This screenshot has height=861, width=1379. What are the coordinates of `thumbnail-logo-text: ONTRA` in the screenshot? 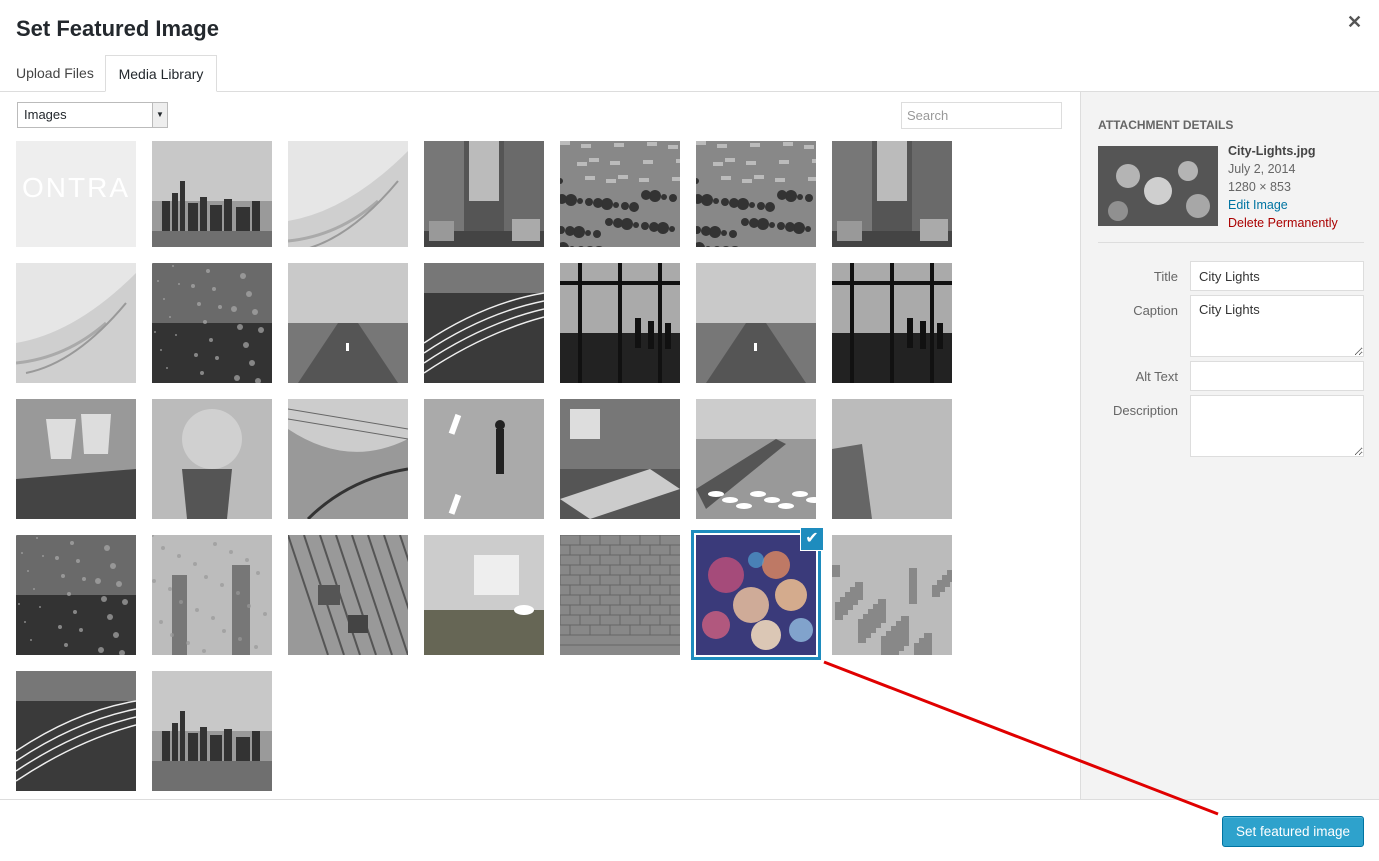 It's located at (76, 187).